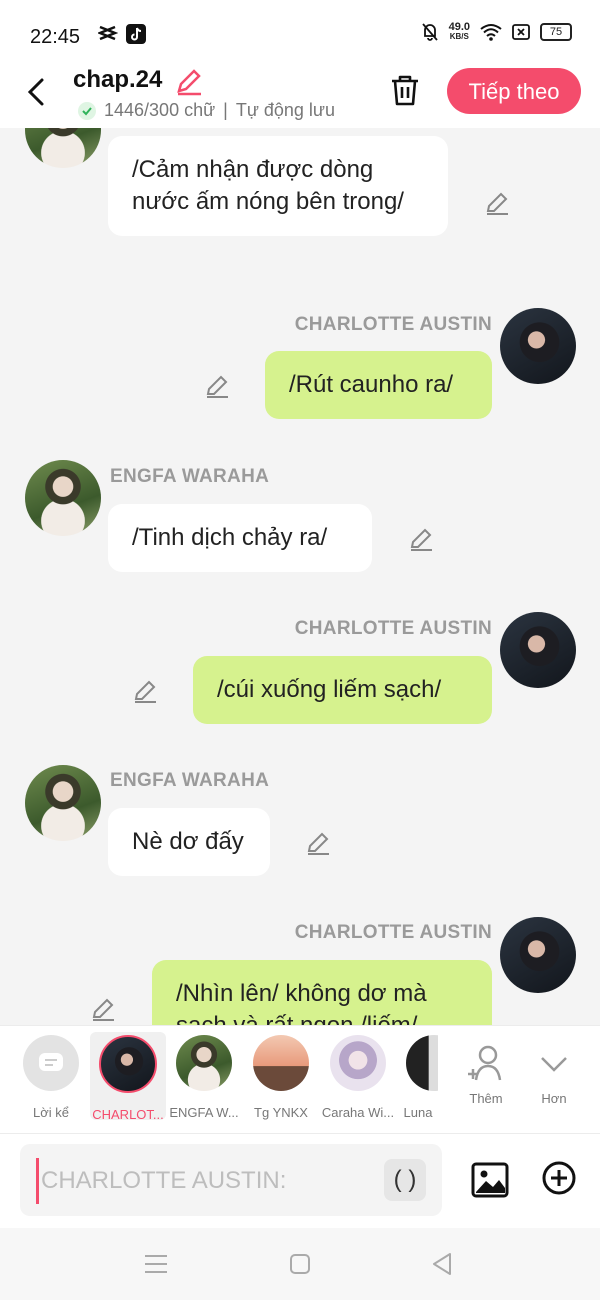 Image resolution: width=600 pixels, height=1300 pixels. Describe the element at coordinates (514, 91) in the screenshot. I see `next-button: Tiếp theo` at that location.